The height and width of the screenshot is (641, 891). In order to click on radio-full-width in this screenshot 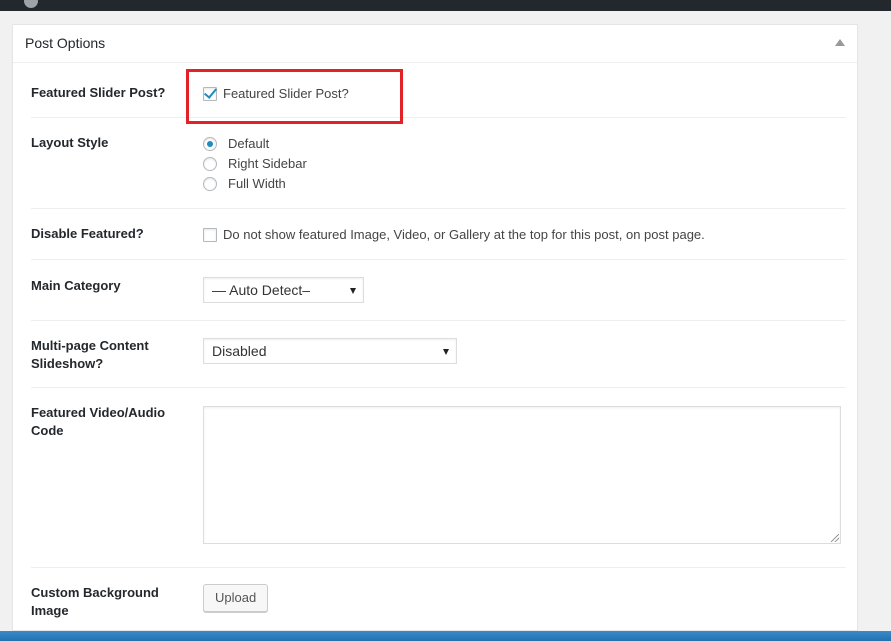, I will do `click(210, 184)`.